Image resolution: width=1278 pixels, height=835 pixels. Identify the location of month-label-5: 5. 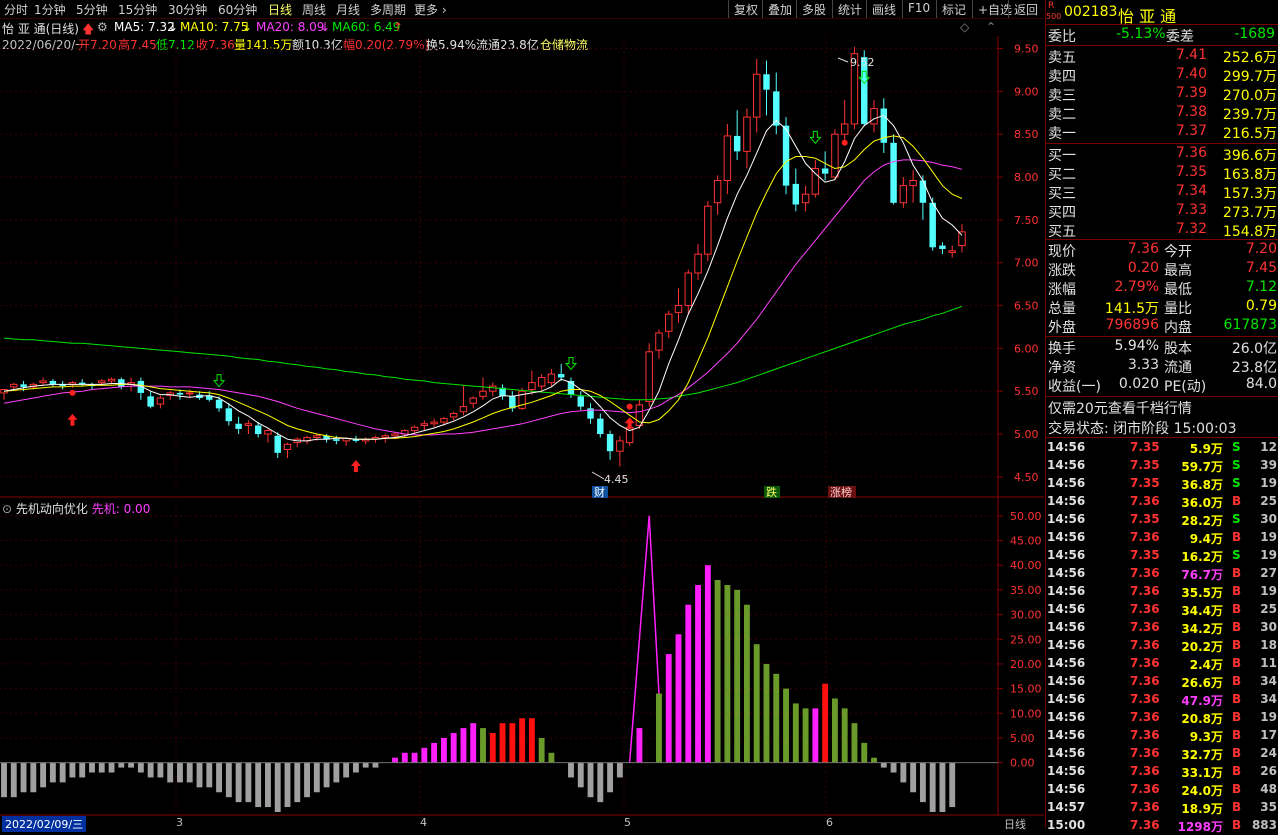
(627, 822).